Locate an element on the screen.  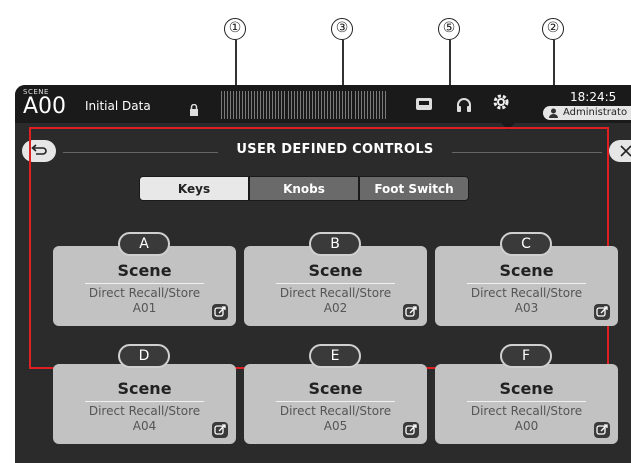
callout-3: ③ is located at coordinates (342, 29).